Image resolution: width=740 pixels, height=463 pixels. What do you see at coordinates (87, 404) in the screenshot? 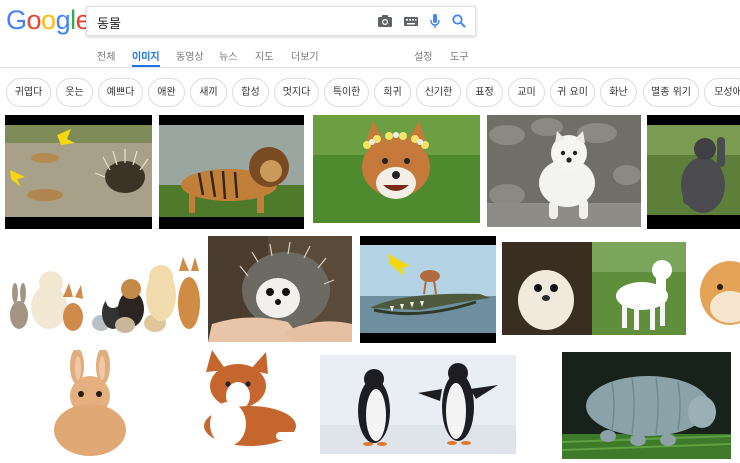
I see `image-result-rabbit` at bounding box center [87, 404].